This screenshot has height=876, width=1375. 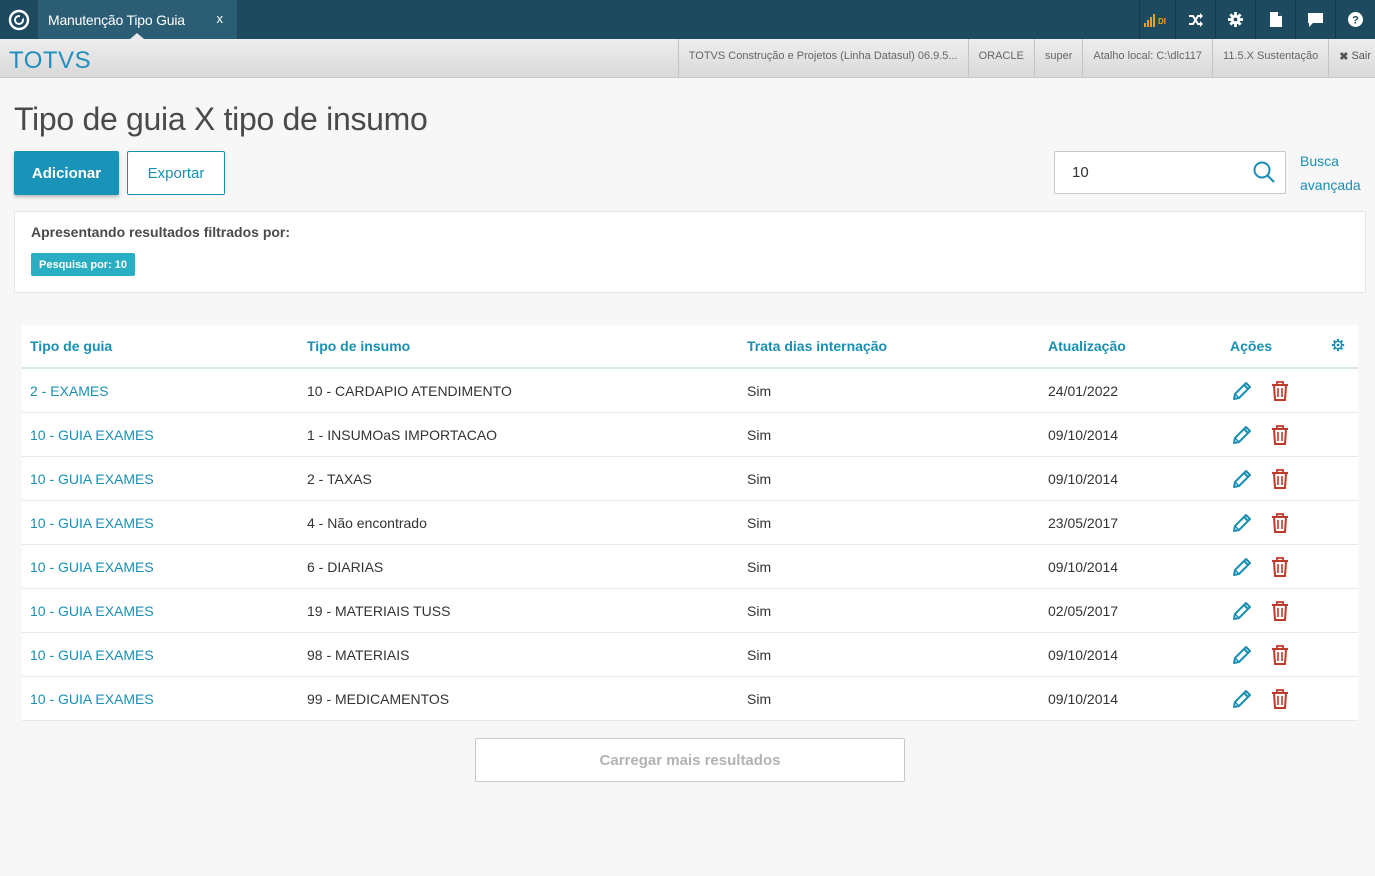 What do you see at coordinates (687, 19) in the screenshot?
I see `top-bar: Manutenção Tipo Guia x DI ?` at bounding box center [687, 19].